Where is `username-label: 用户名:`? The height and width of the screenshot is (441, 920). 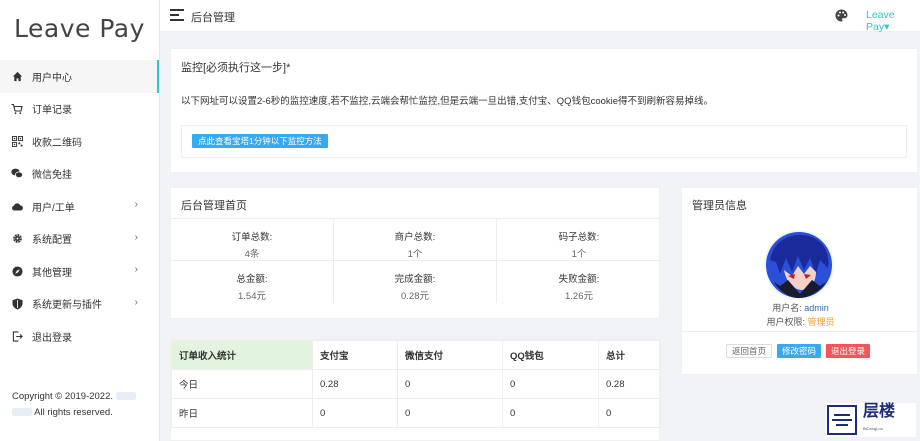 username-label: 用户名: is located at coordinates (787, 308).